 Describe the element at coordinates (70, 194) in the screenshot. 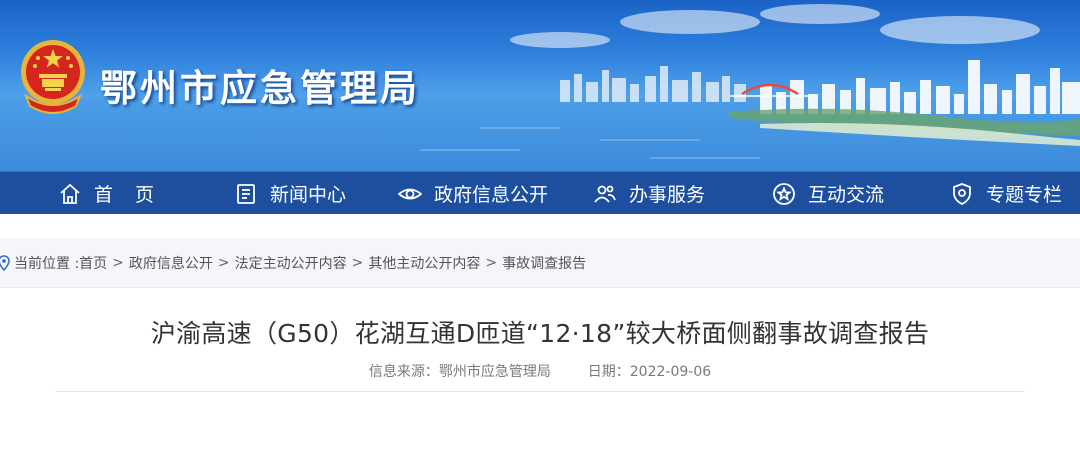

I see `home-icon` at that location.